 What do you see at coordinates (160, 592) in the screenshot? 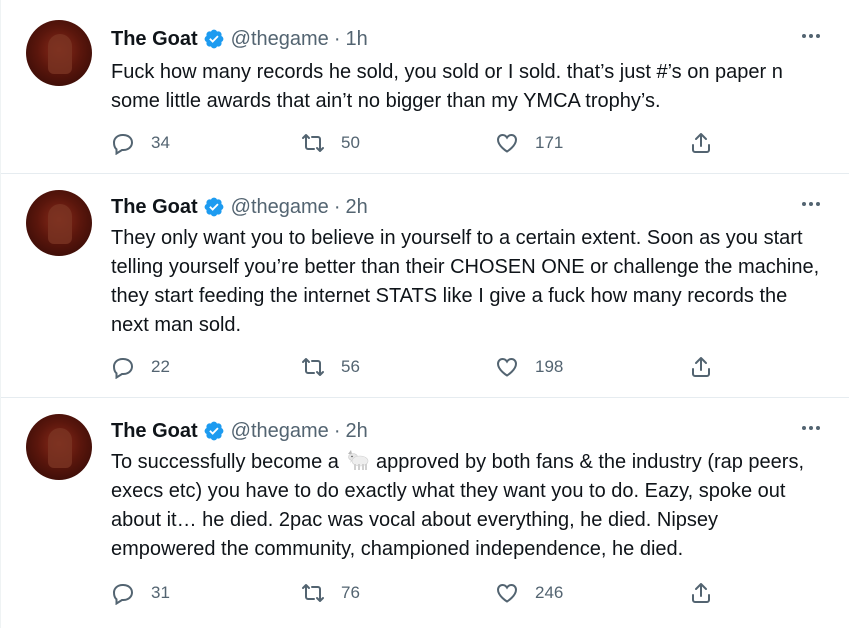
I see `reply-count: 31` at bounding box center [160, 592].